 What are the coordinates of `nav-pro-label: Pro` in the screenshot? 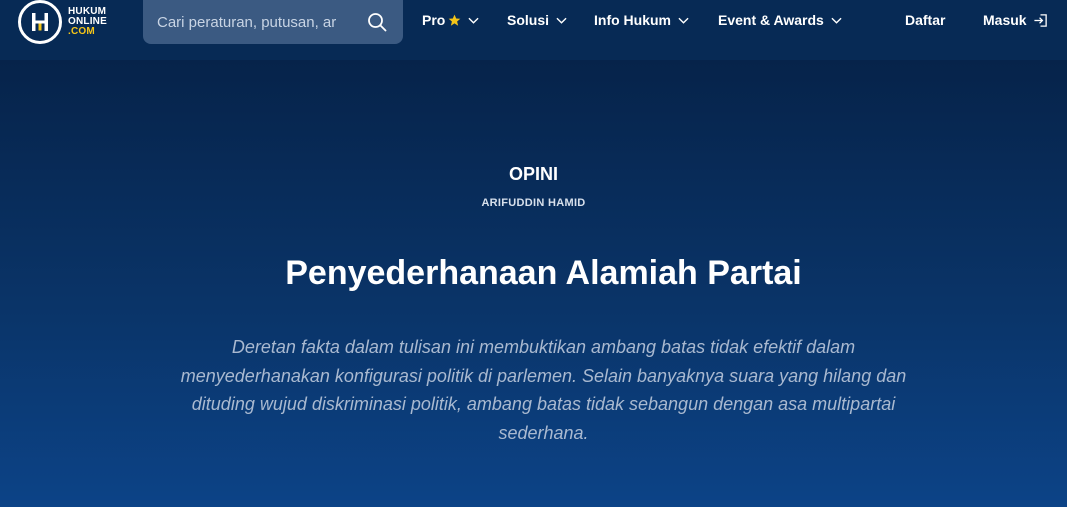 It's located at (434, 20).